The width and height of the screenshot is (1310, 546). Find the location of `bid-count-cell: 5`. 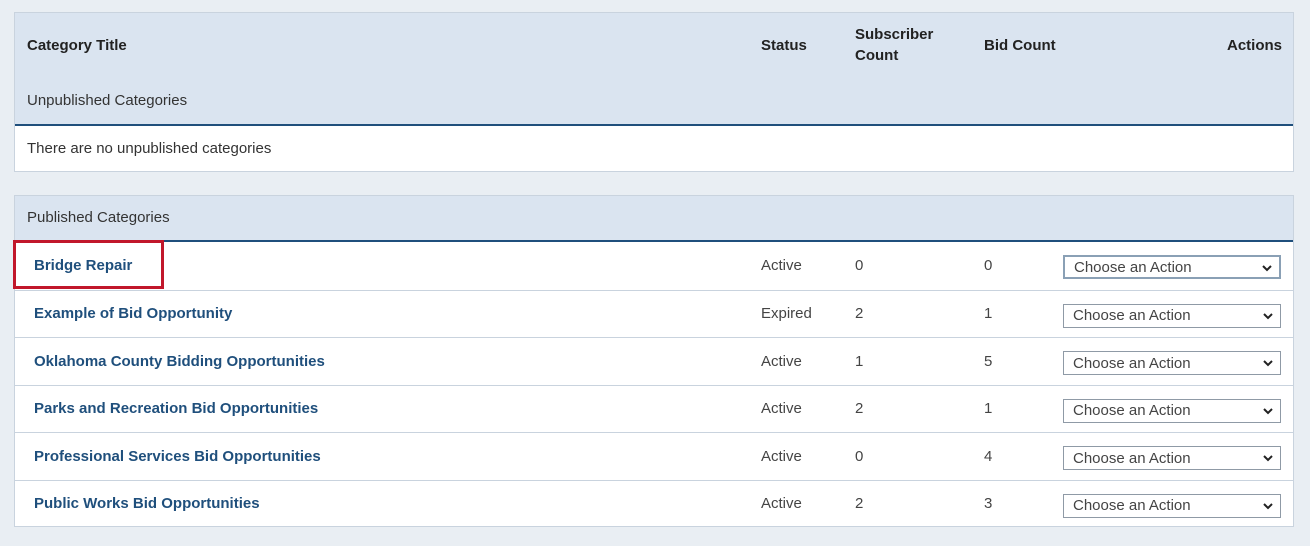

bid-count-cell: 5 is located at coordinates (988, 361).